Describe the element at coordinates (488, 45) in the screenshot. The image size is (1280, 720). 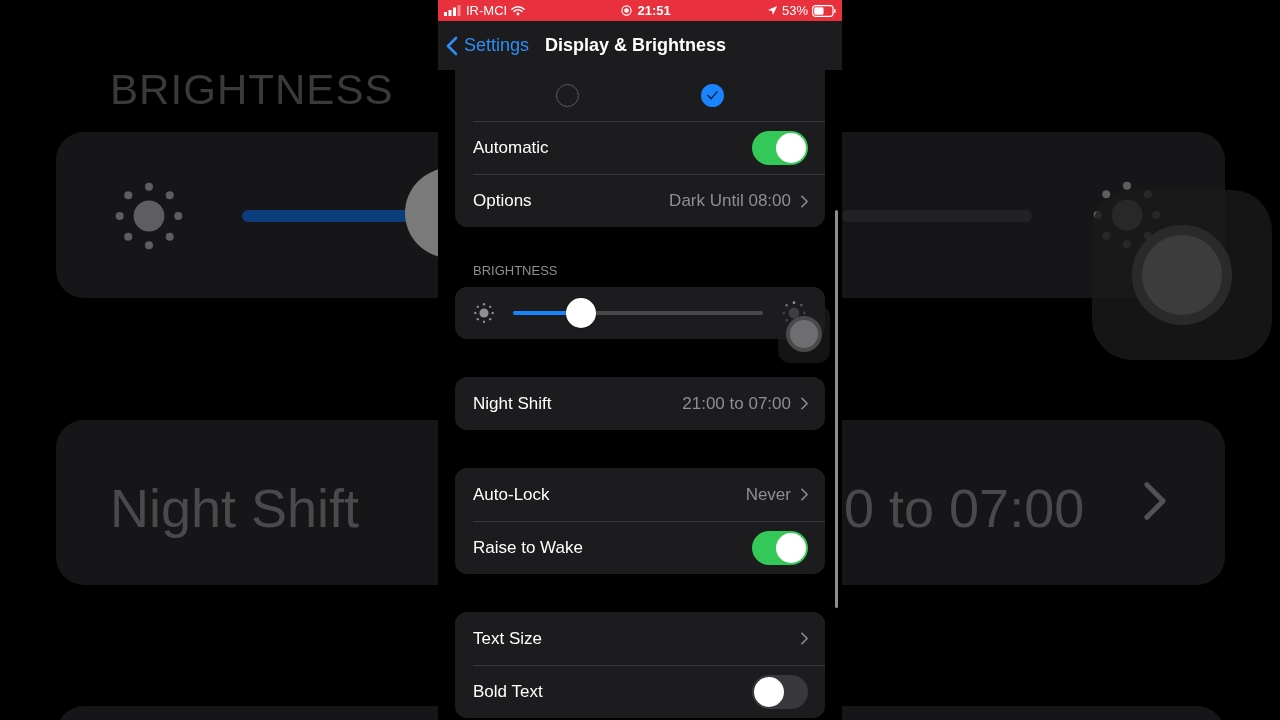
I see `back-button: Settings` at that location.